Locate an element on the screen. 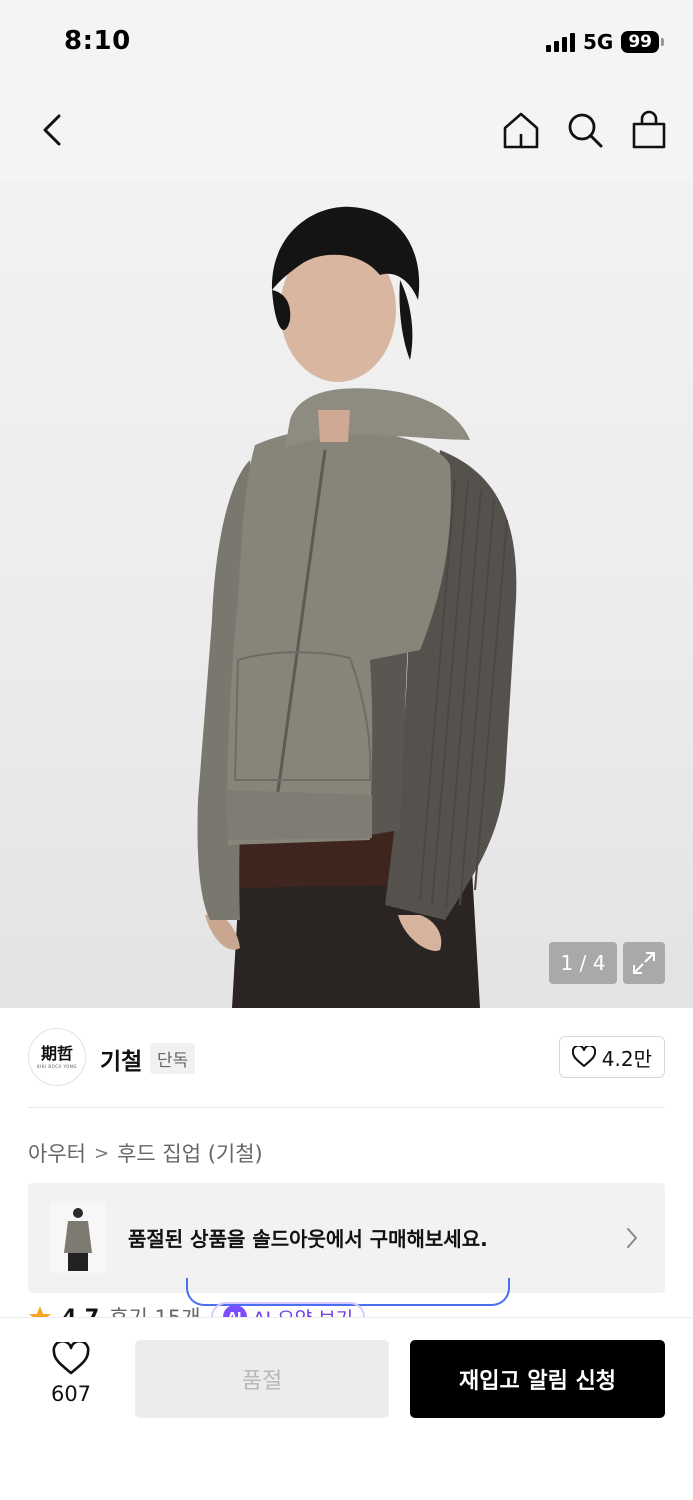  nav-actions is located at coordinates (585, 130).